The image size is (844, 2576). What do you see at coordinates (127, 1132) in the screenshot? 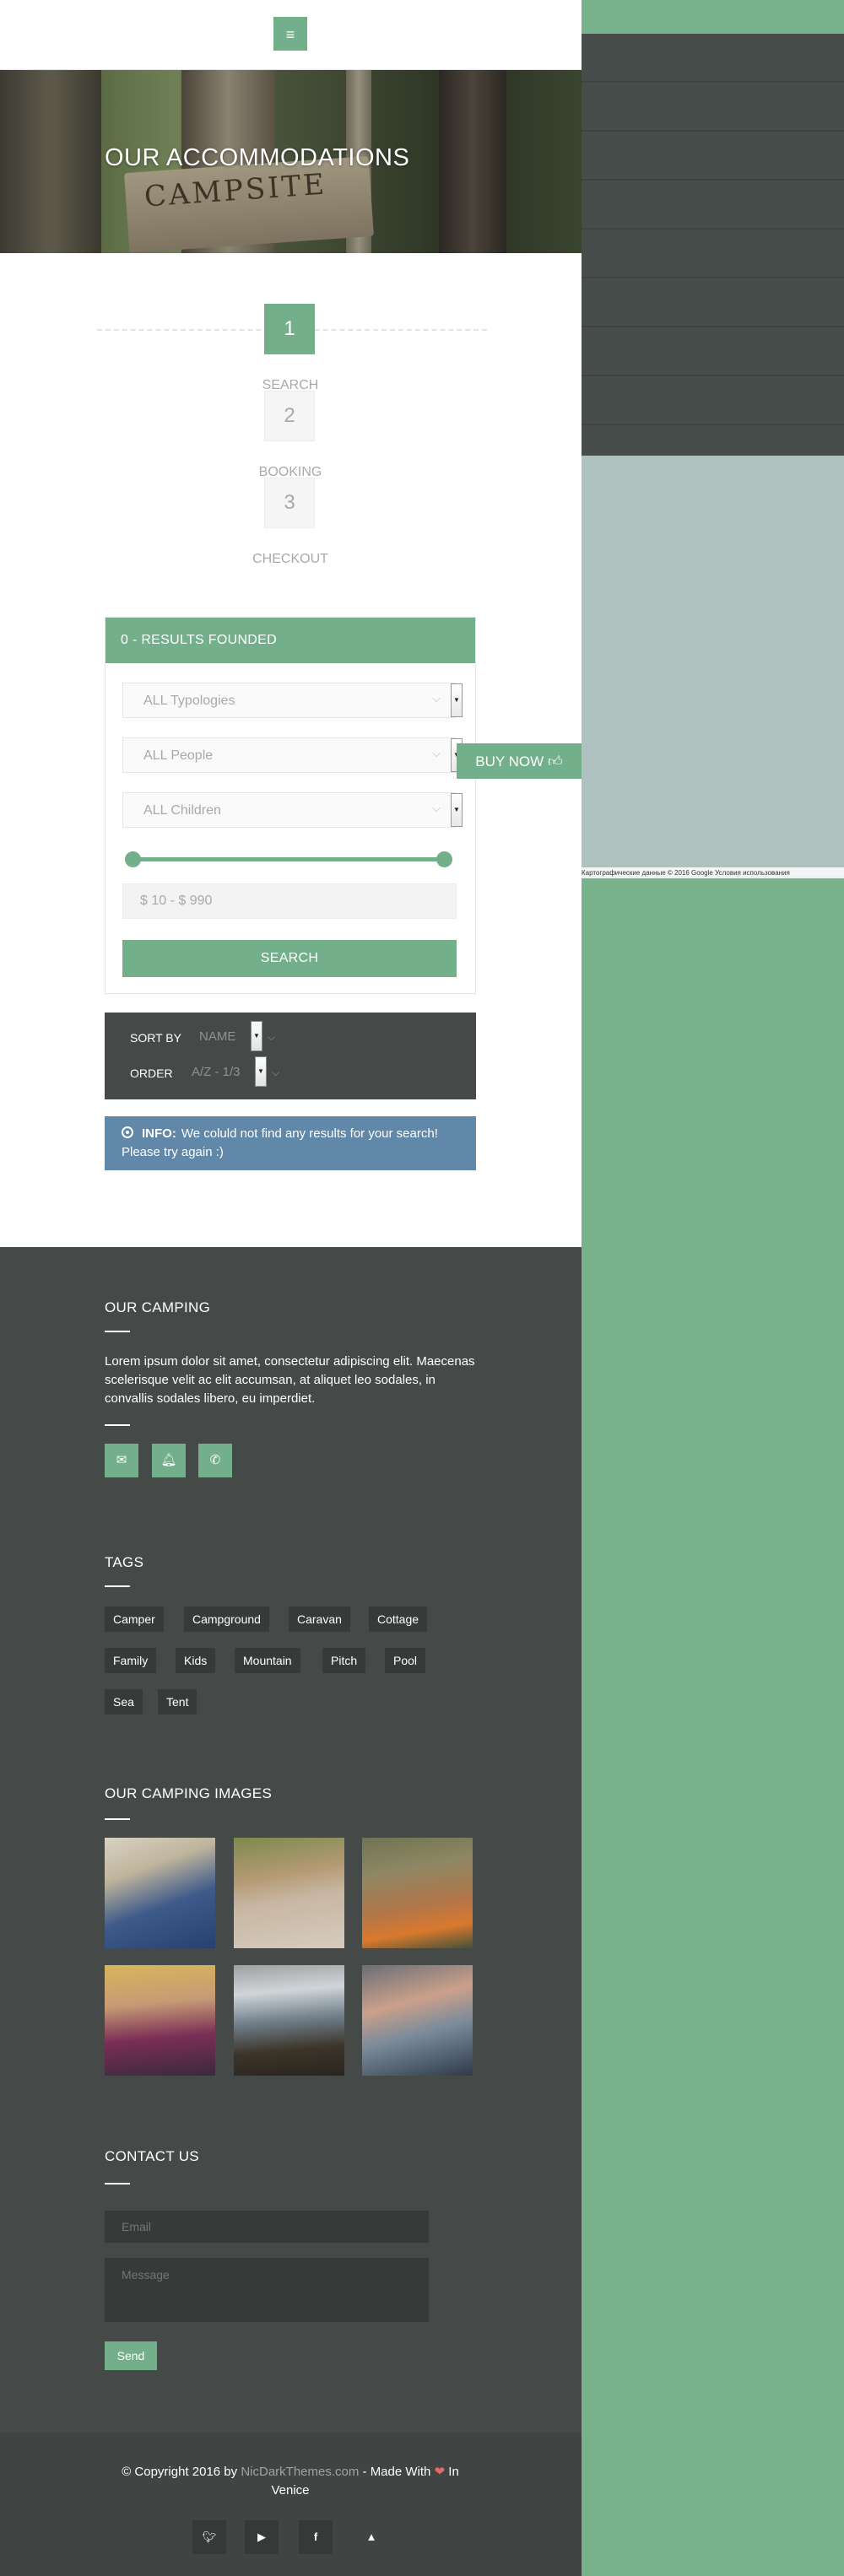
I see `info-icon` at bounding box center [127, 1132].